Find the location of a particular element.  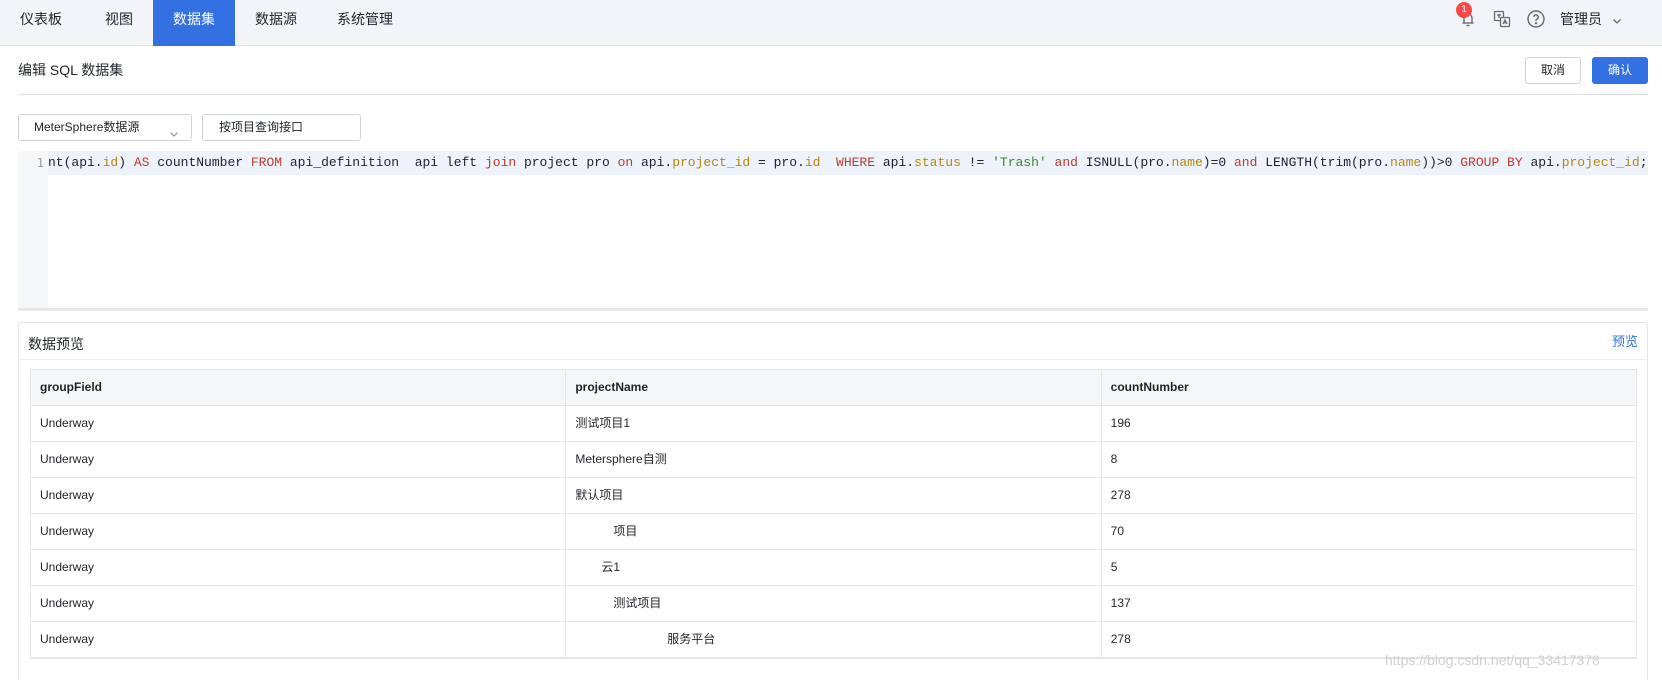

preview-title: 数据预览 is located at coordinates (56, 344).